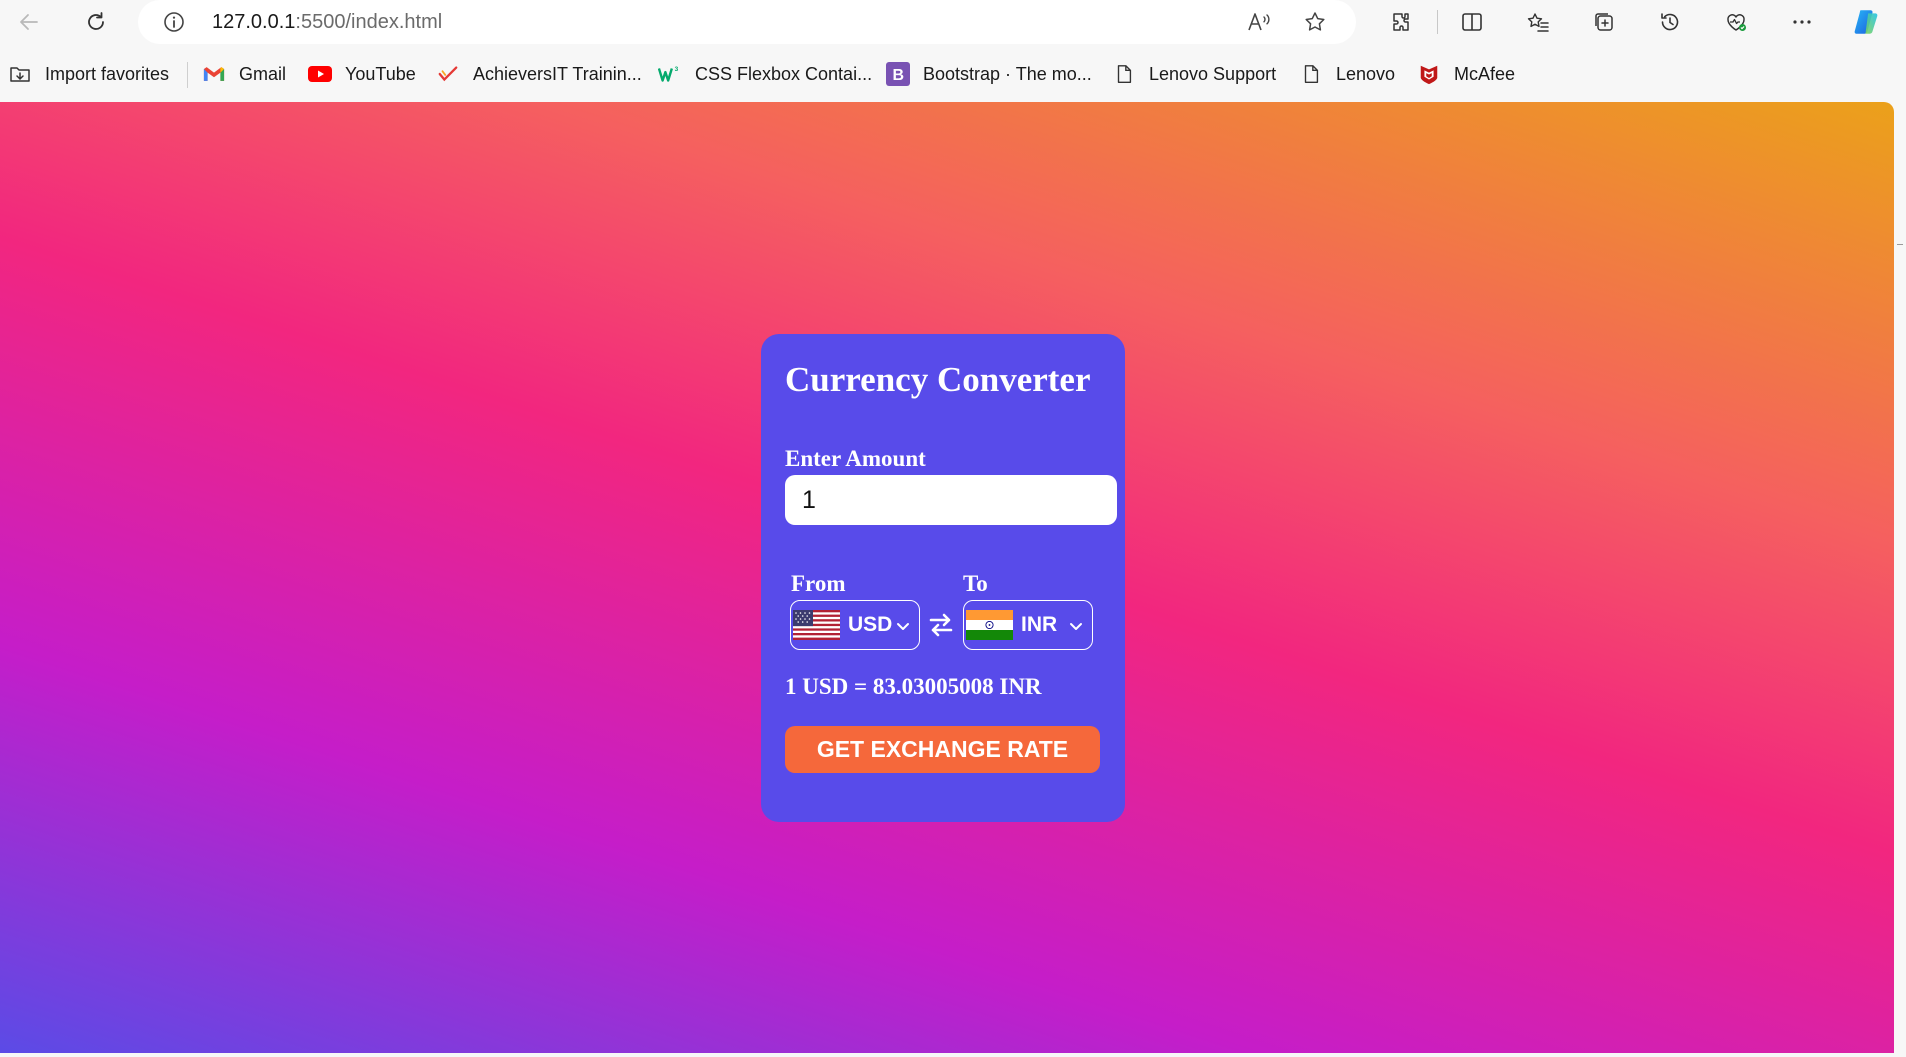 This screenshot has height=1057, width=1906. I want to click on to-label: To, so click(975, 583).